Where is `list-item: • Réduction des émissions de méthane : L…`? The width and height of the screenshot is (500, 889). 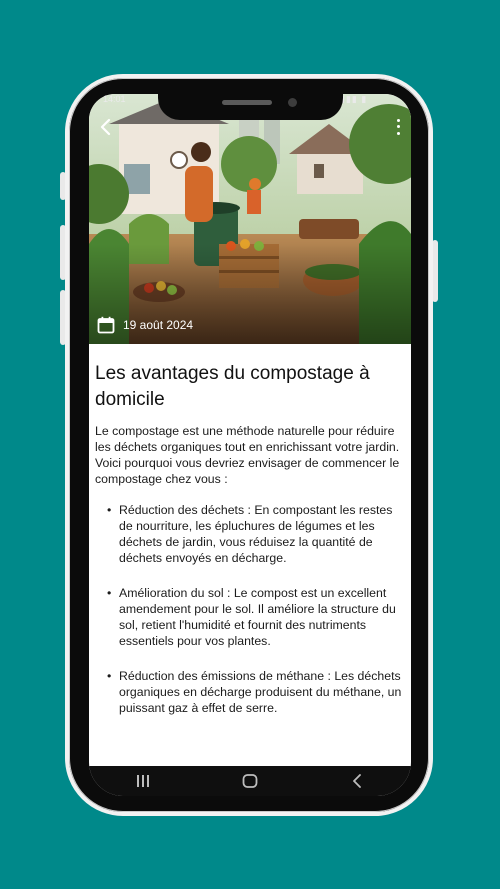 list-item: • Réduction des émissions de méthane : L… is located at coordinates (257, 692).